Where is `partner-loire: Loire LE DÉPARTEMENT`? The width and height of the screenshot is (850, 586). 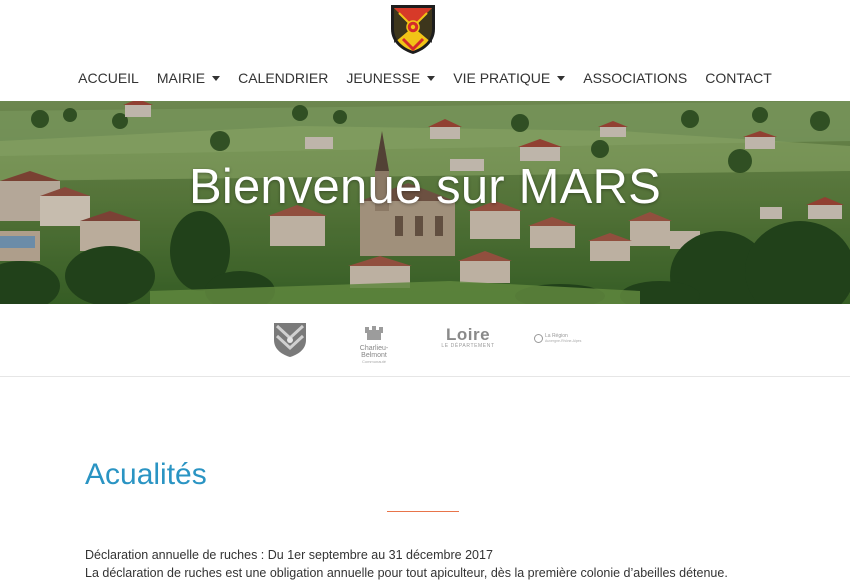 partner-loire: Loire LE DÉPARTEMENT is located at coordinates (468, 337).